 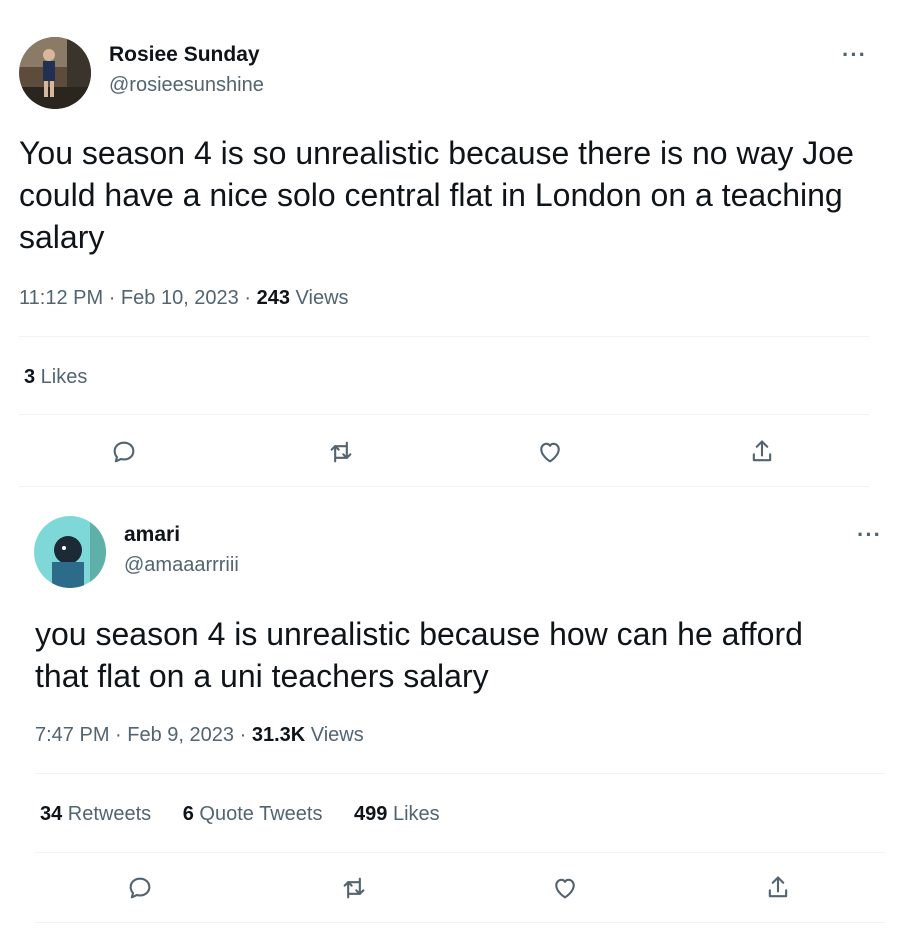 What do you see at coordinates (61, 298) in the screenshot?
I see `tweet-time: 11:12 PM` at bounding box center [61, 298].